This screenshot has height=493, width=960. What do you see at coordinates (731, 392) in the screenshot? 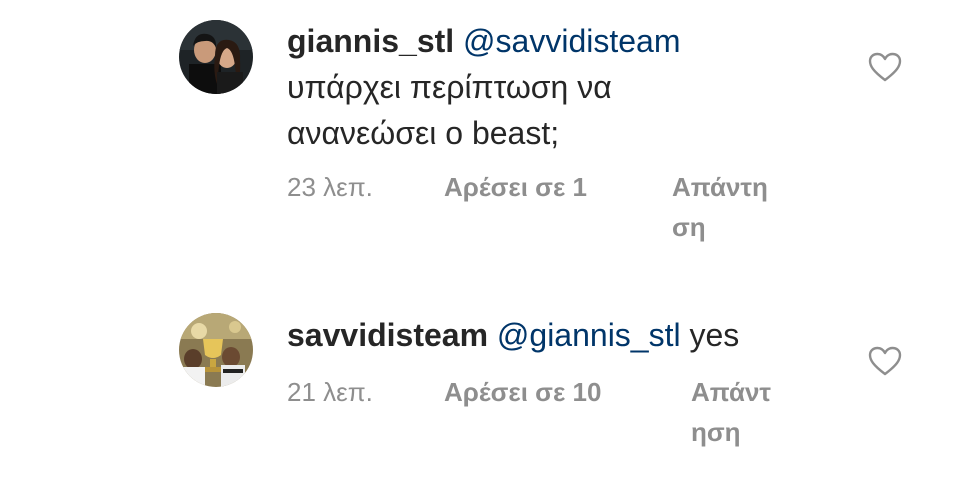
I see `reply-label: Απάντ` at bounding box center [731, 392].